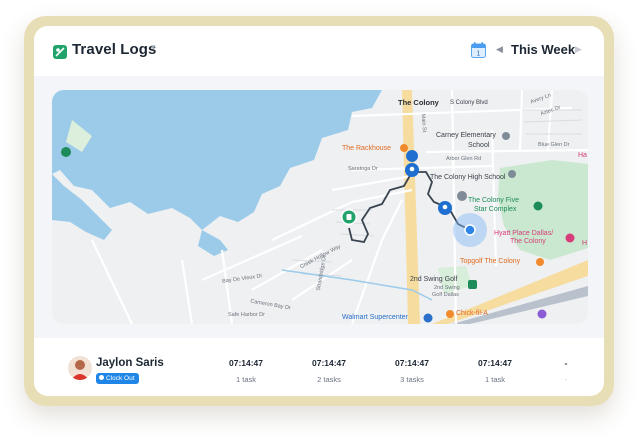 The height and width of the screenshot is (441, 638). I want to click on school-poi-icon, so click(506, 136).